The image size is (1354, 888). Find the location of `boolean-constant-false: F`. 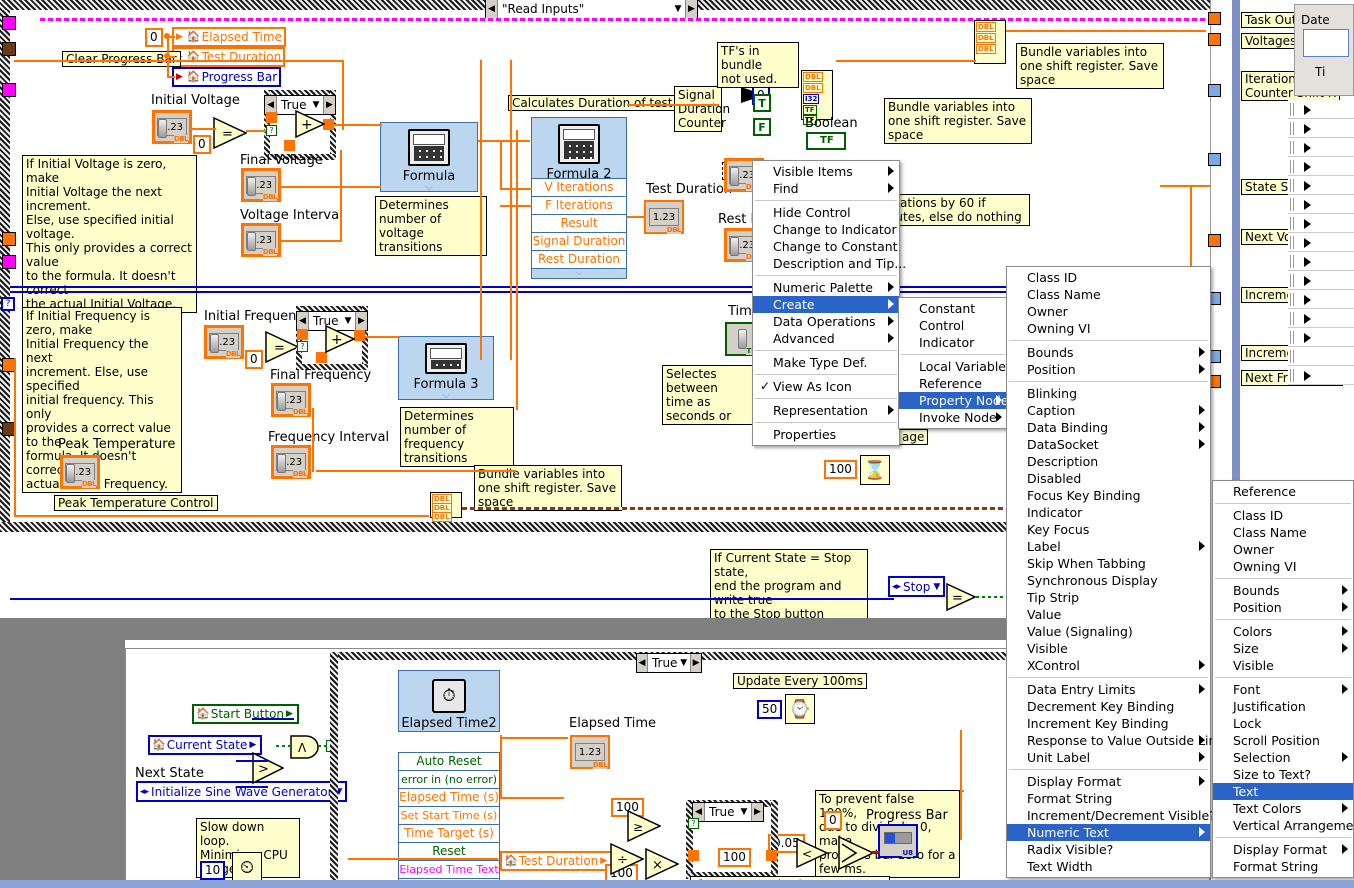

boolean-constant-false: F is located at coordinates (762, 127).